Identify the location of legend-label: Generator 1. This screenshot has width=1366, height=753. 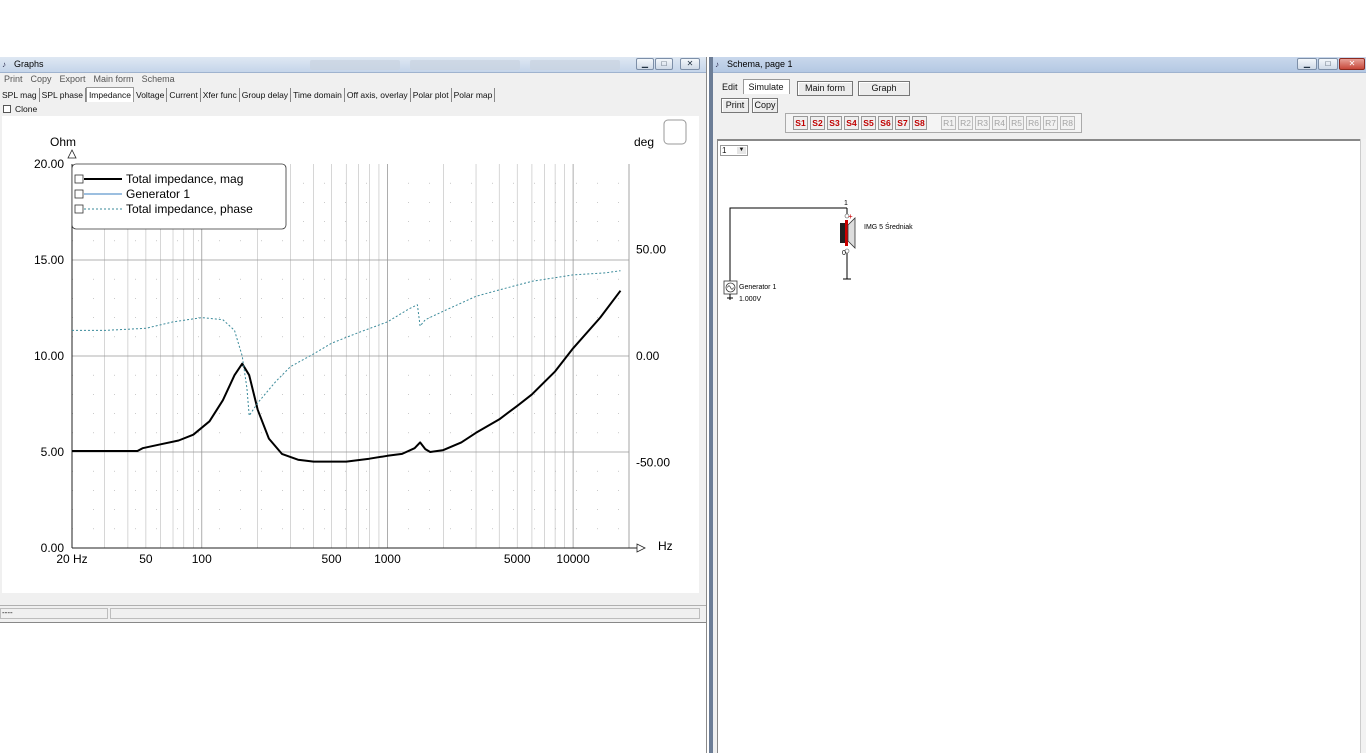
(158, 194).